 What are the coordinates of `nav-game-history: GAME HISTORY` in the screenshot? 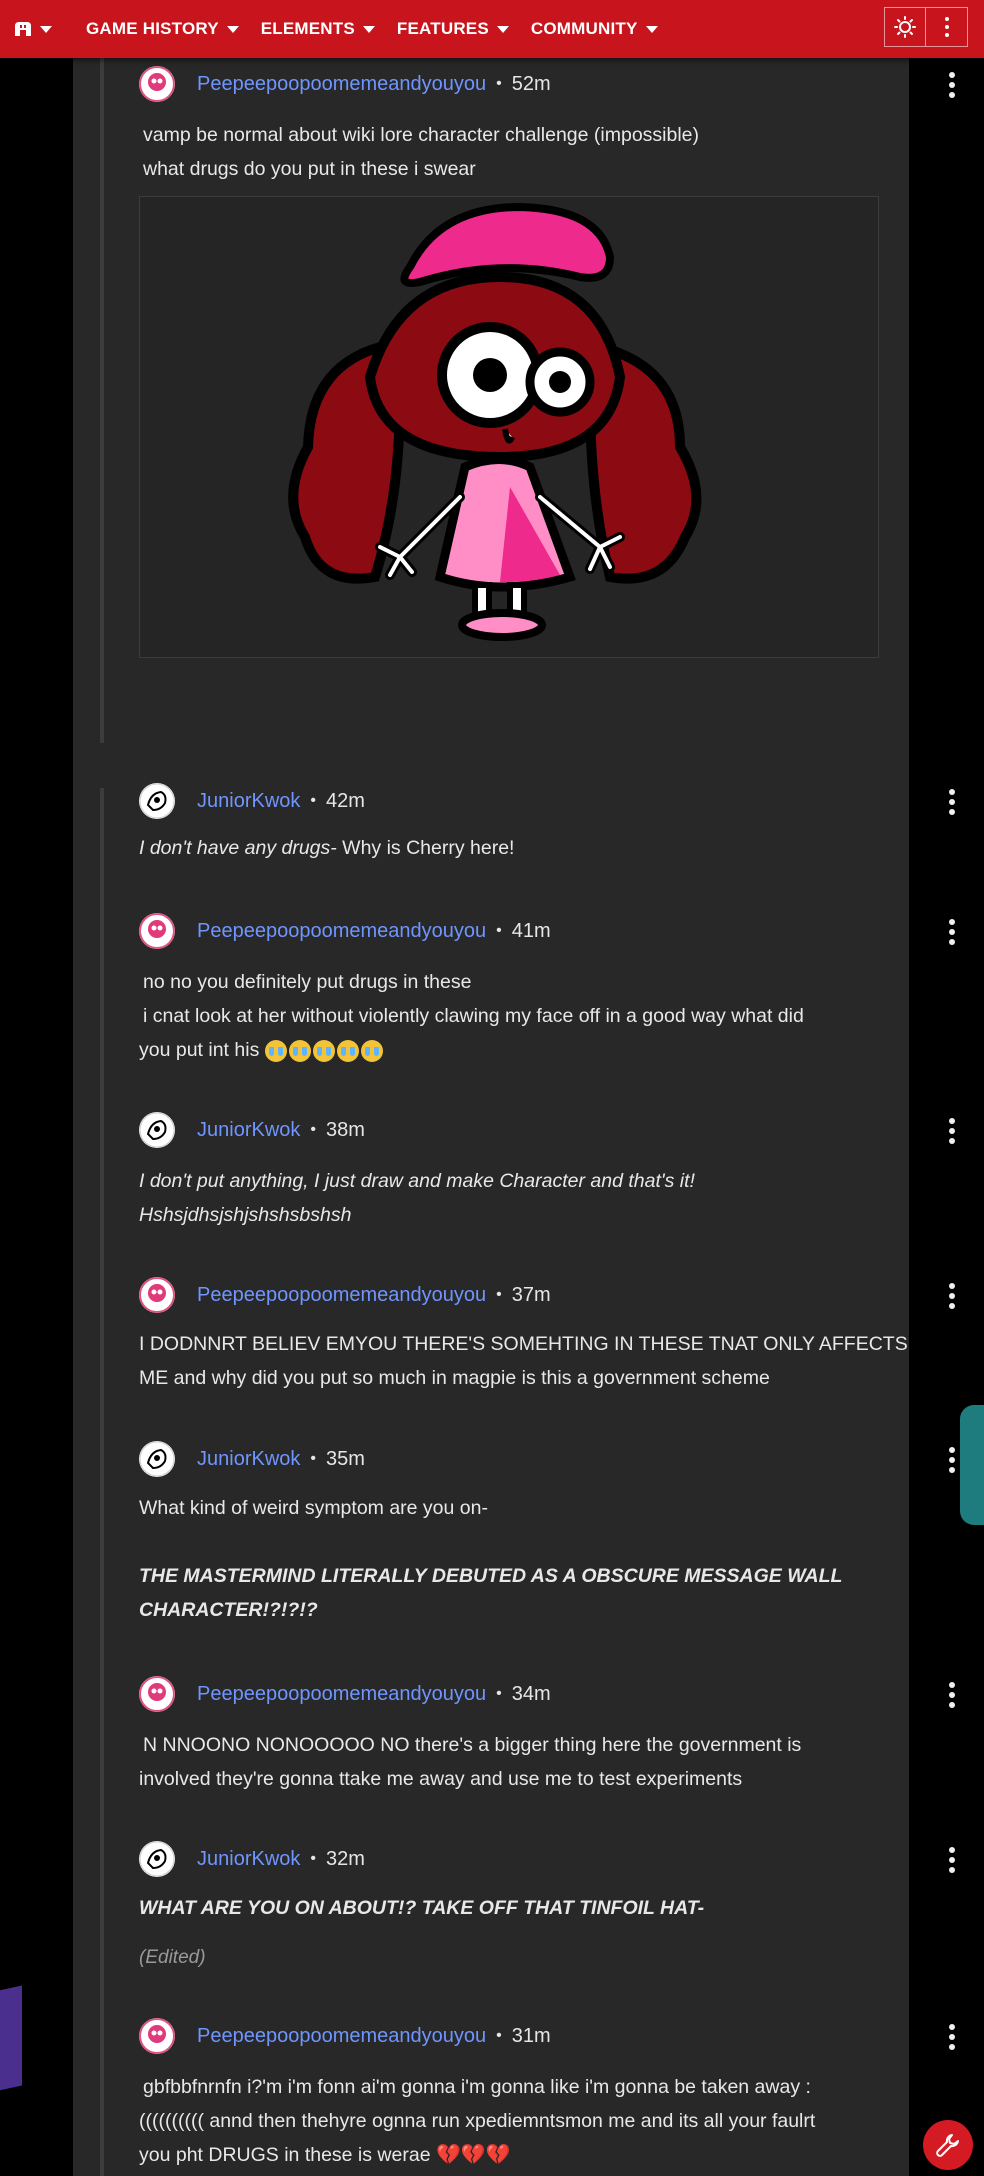 It's located at (162, 29).